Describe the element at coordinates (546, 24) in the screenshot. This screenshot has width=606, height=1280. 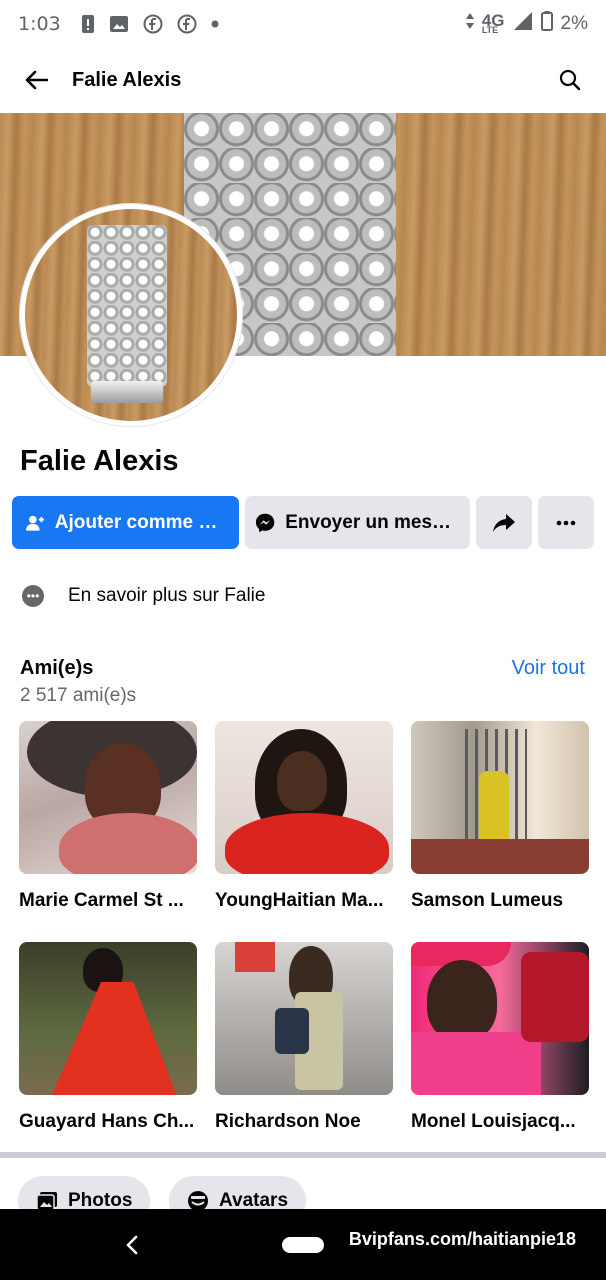
I see `battery-icon` at that location.